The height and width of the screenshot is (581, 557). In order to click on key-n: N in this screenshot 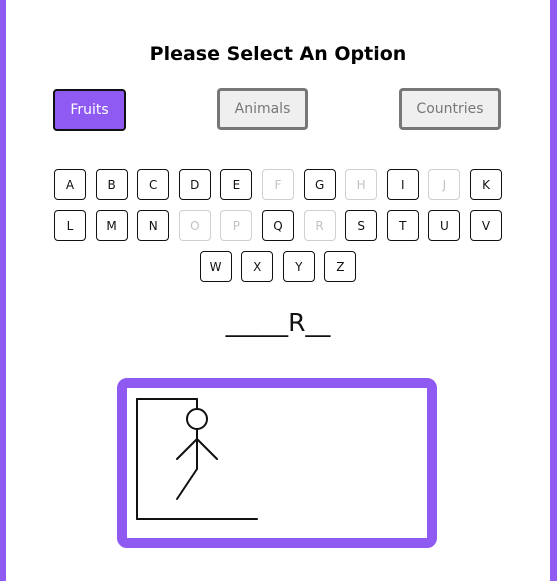, I will do `click(153, 225)`.